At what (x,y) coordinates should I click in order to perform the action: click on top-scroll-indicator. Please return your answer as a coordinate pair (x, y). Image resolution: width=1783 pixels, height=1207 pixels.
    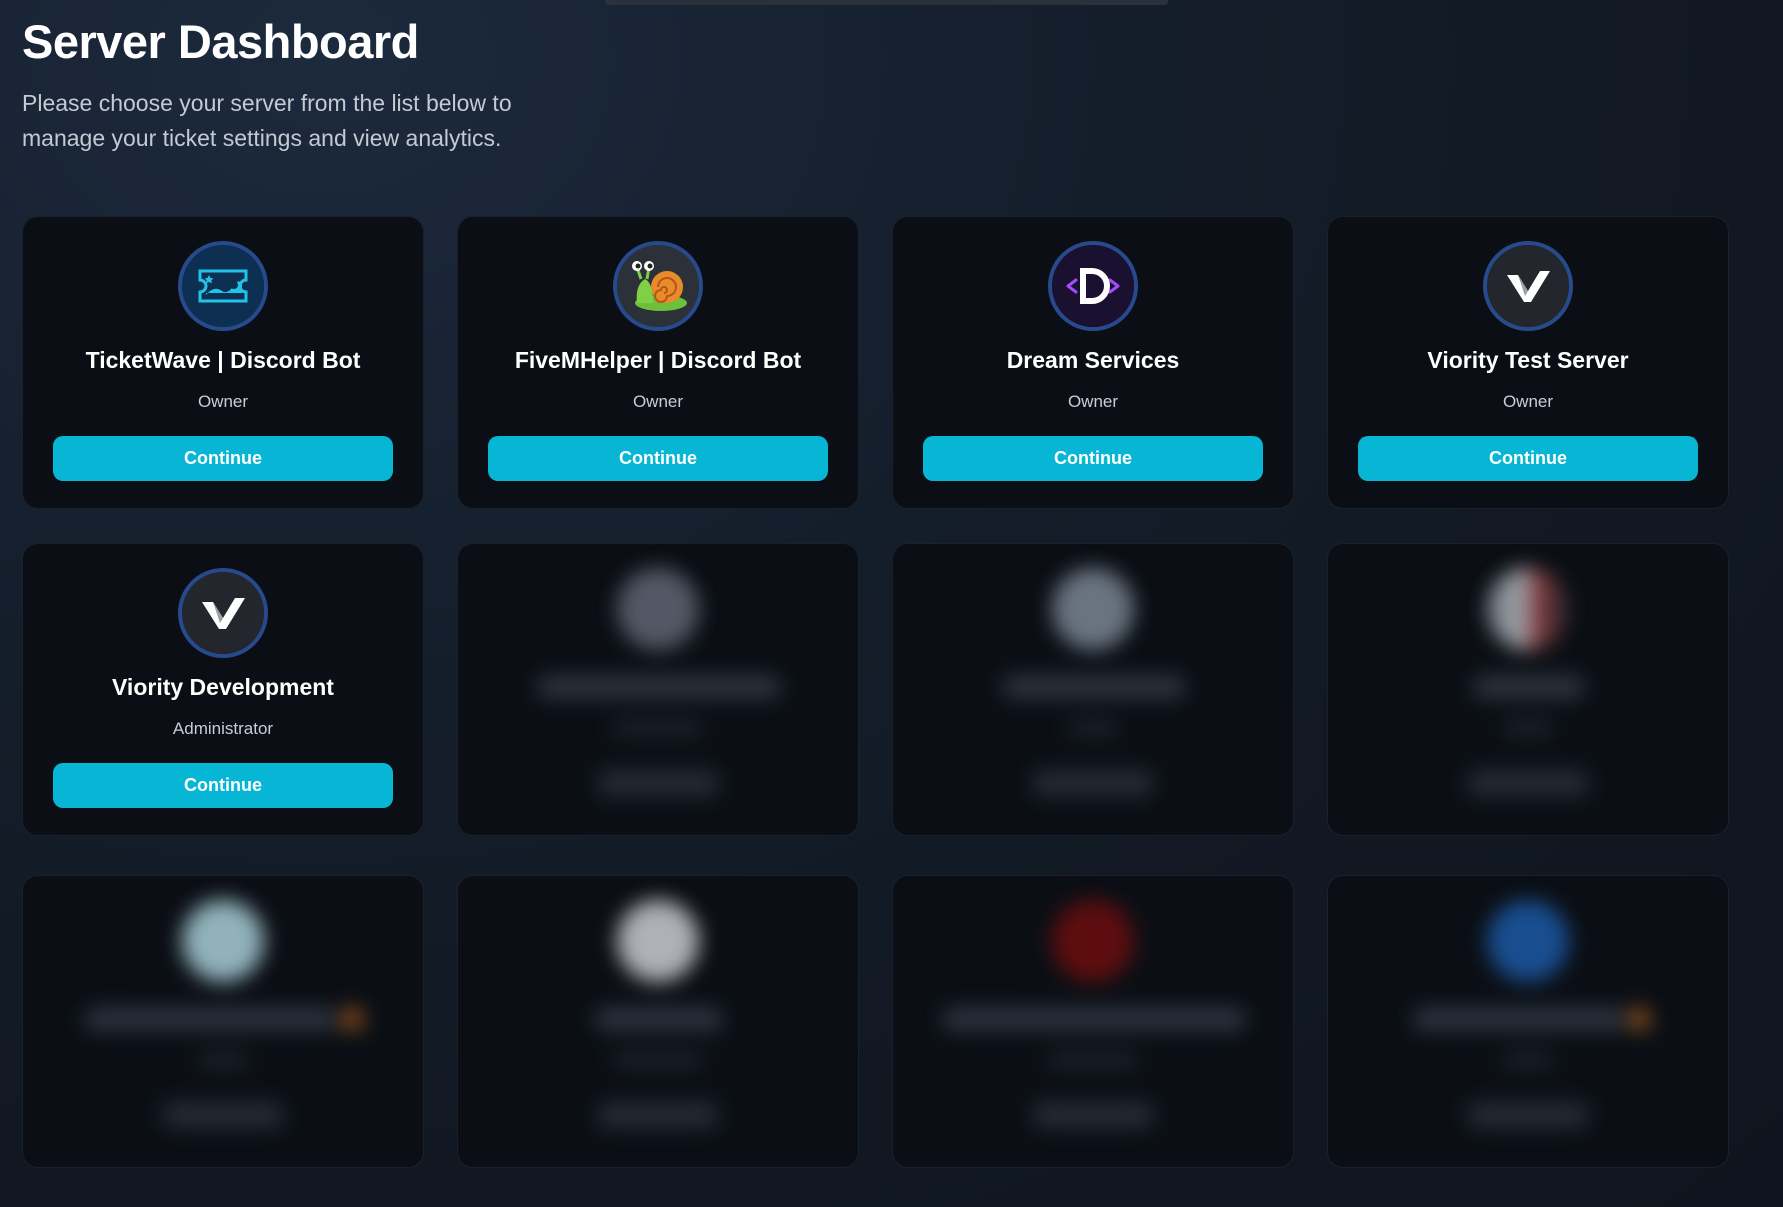
    Looking at the image, I should click on (886, 2).